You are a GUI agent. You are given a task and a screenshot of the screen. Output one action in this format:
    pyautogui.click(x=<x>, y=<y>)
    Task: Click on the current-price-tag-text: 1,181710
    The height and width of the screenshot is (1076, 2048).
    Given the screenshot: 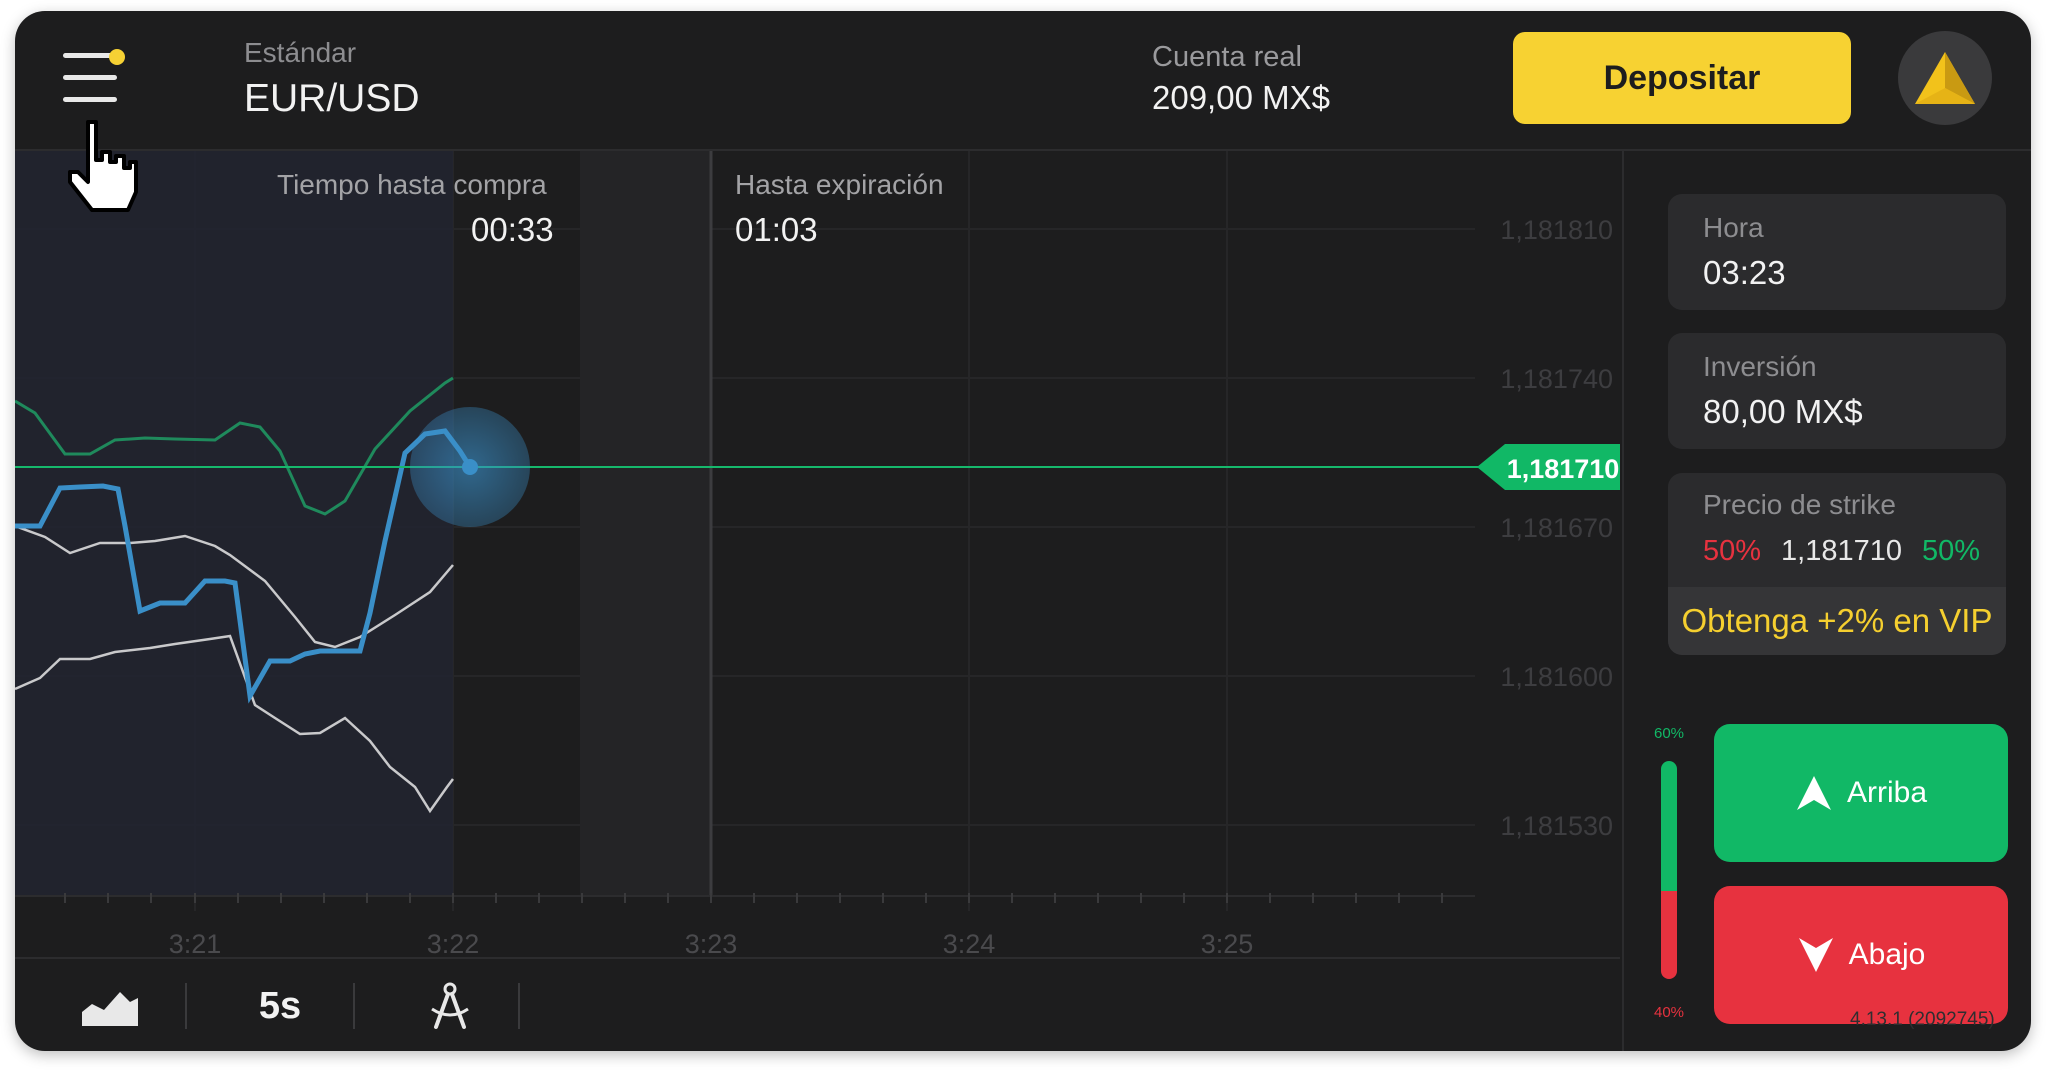 What is the action you would take?
    pyautogui.click(x=1563, y=469)
    